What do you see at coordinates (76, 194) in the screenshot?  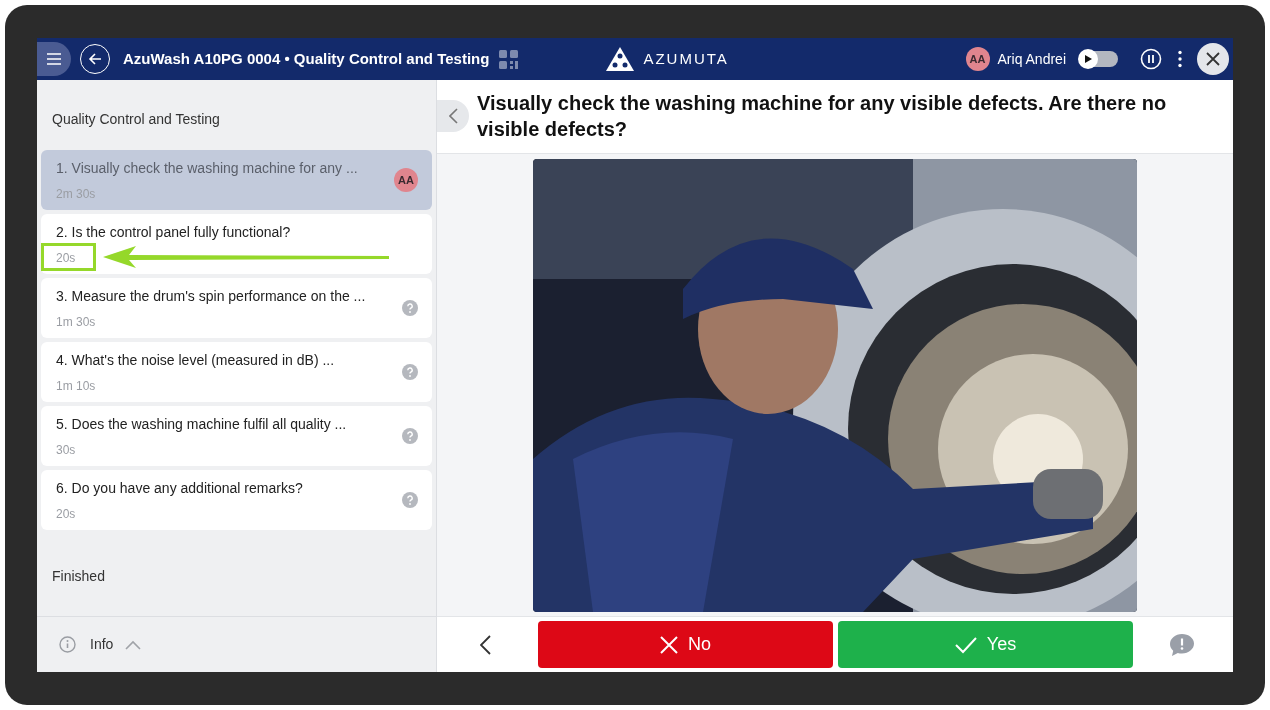 I see `step-duration: 2m 30s` at bounding box center [76, 194].